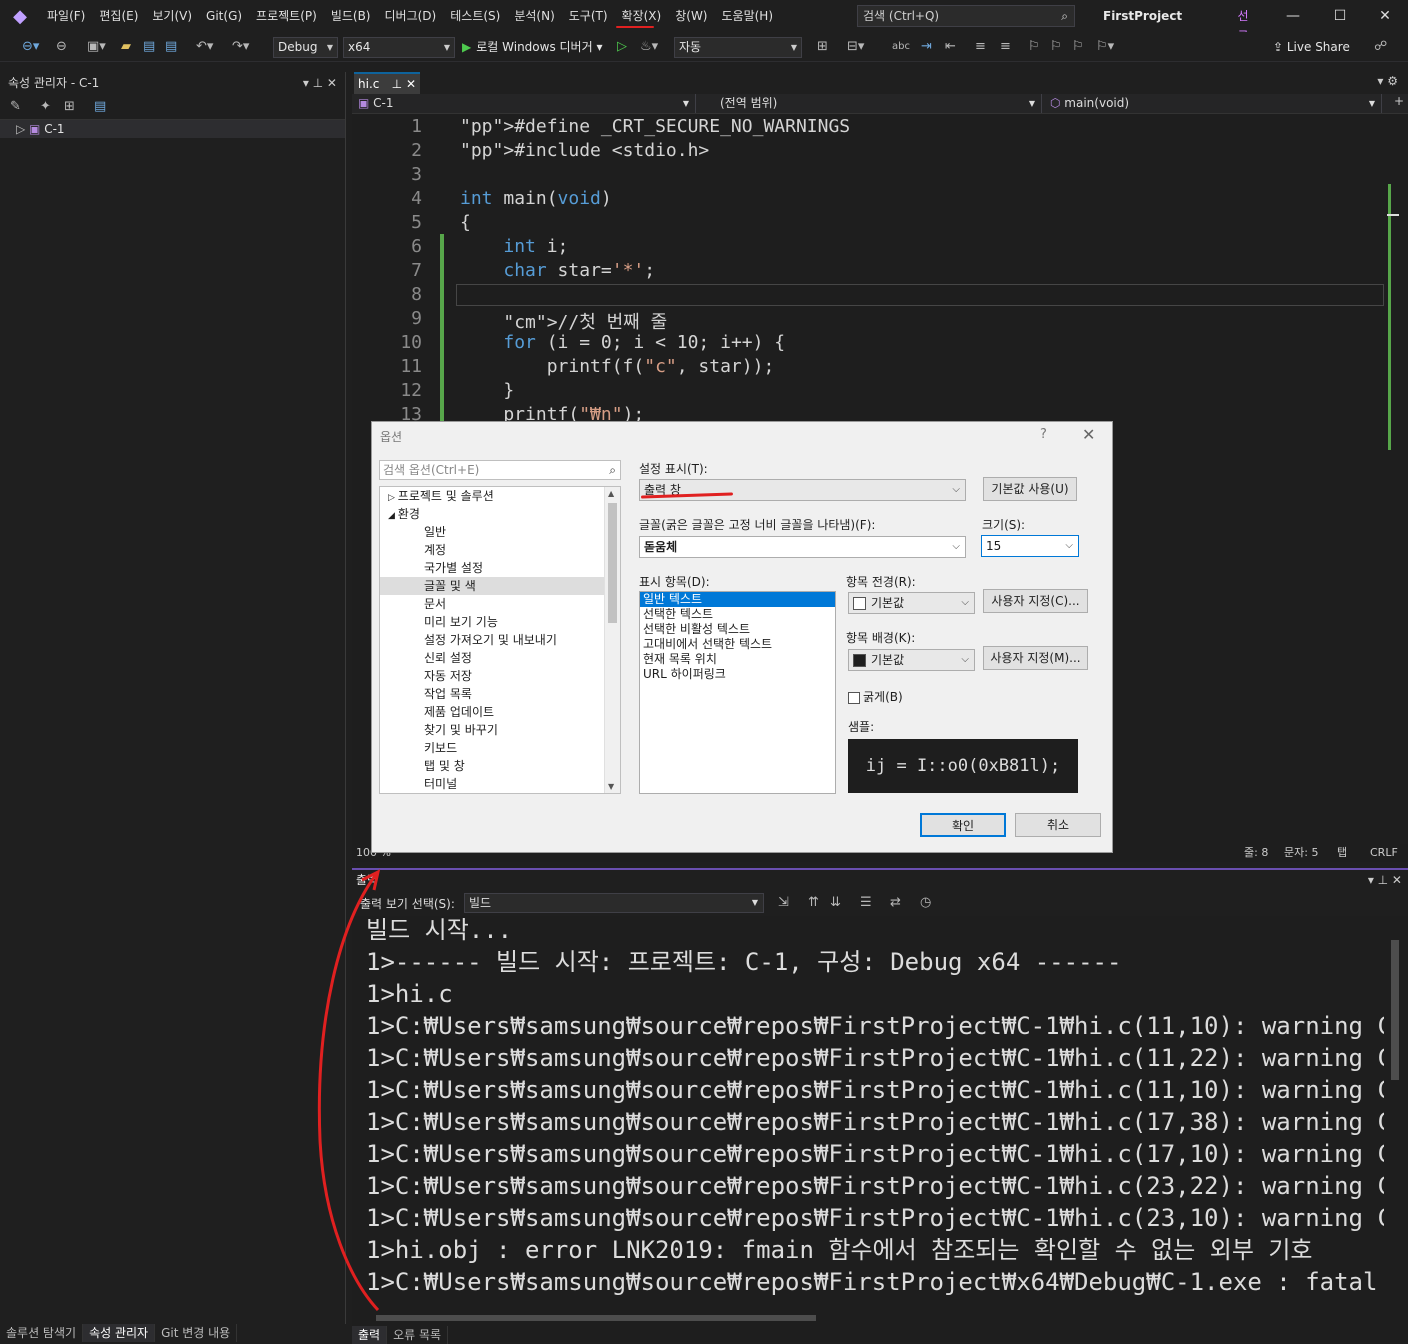 The image size is (1408, 1344). Describe the element at coordinates (492, 712) in the screenshot. I see `options-tree-item: 제품 업데이트` at that location.